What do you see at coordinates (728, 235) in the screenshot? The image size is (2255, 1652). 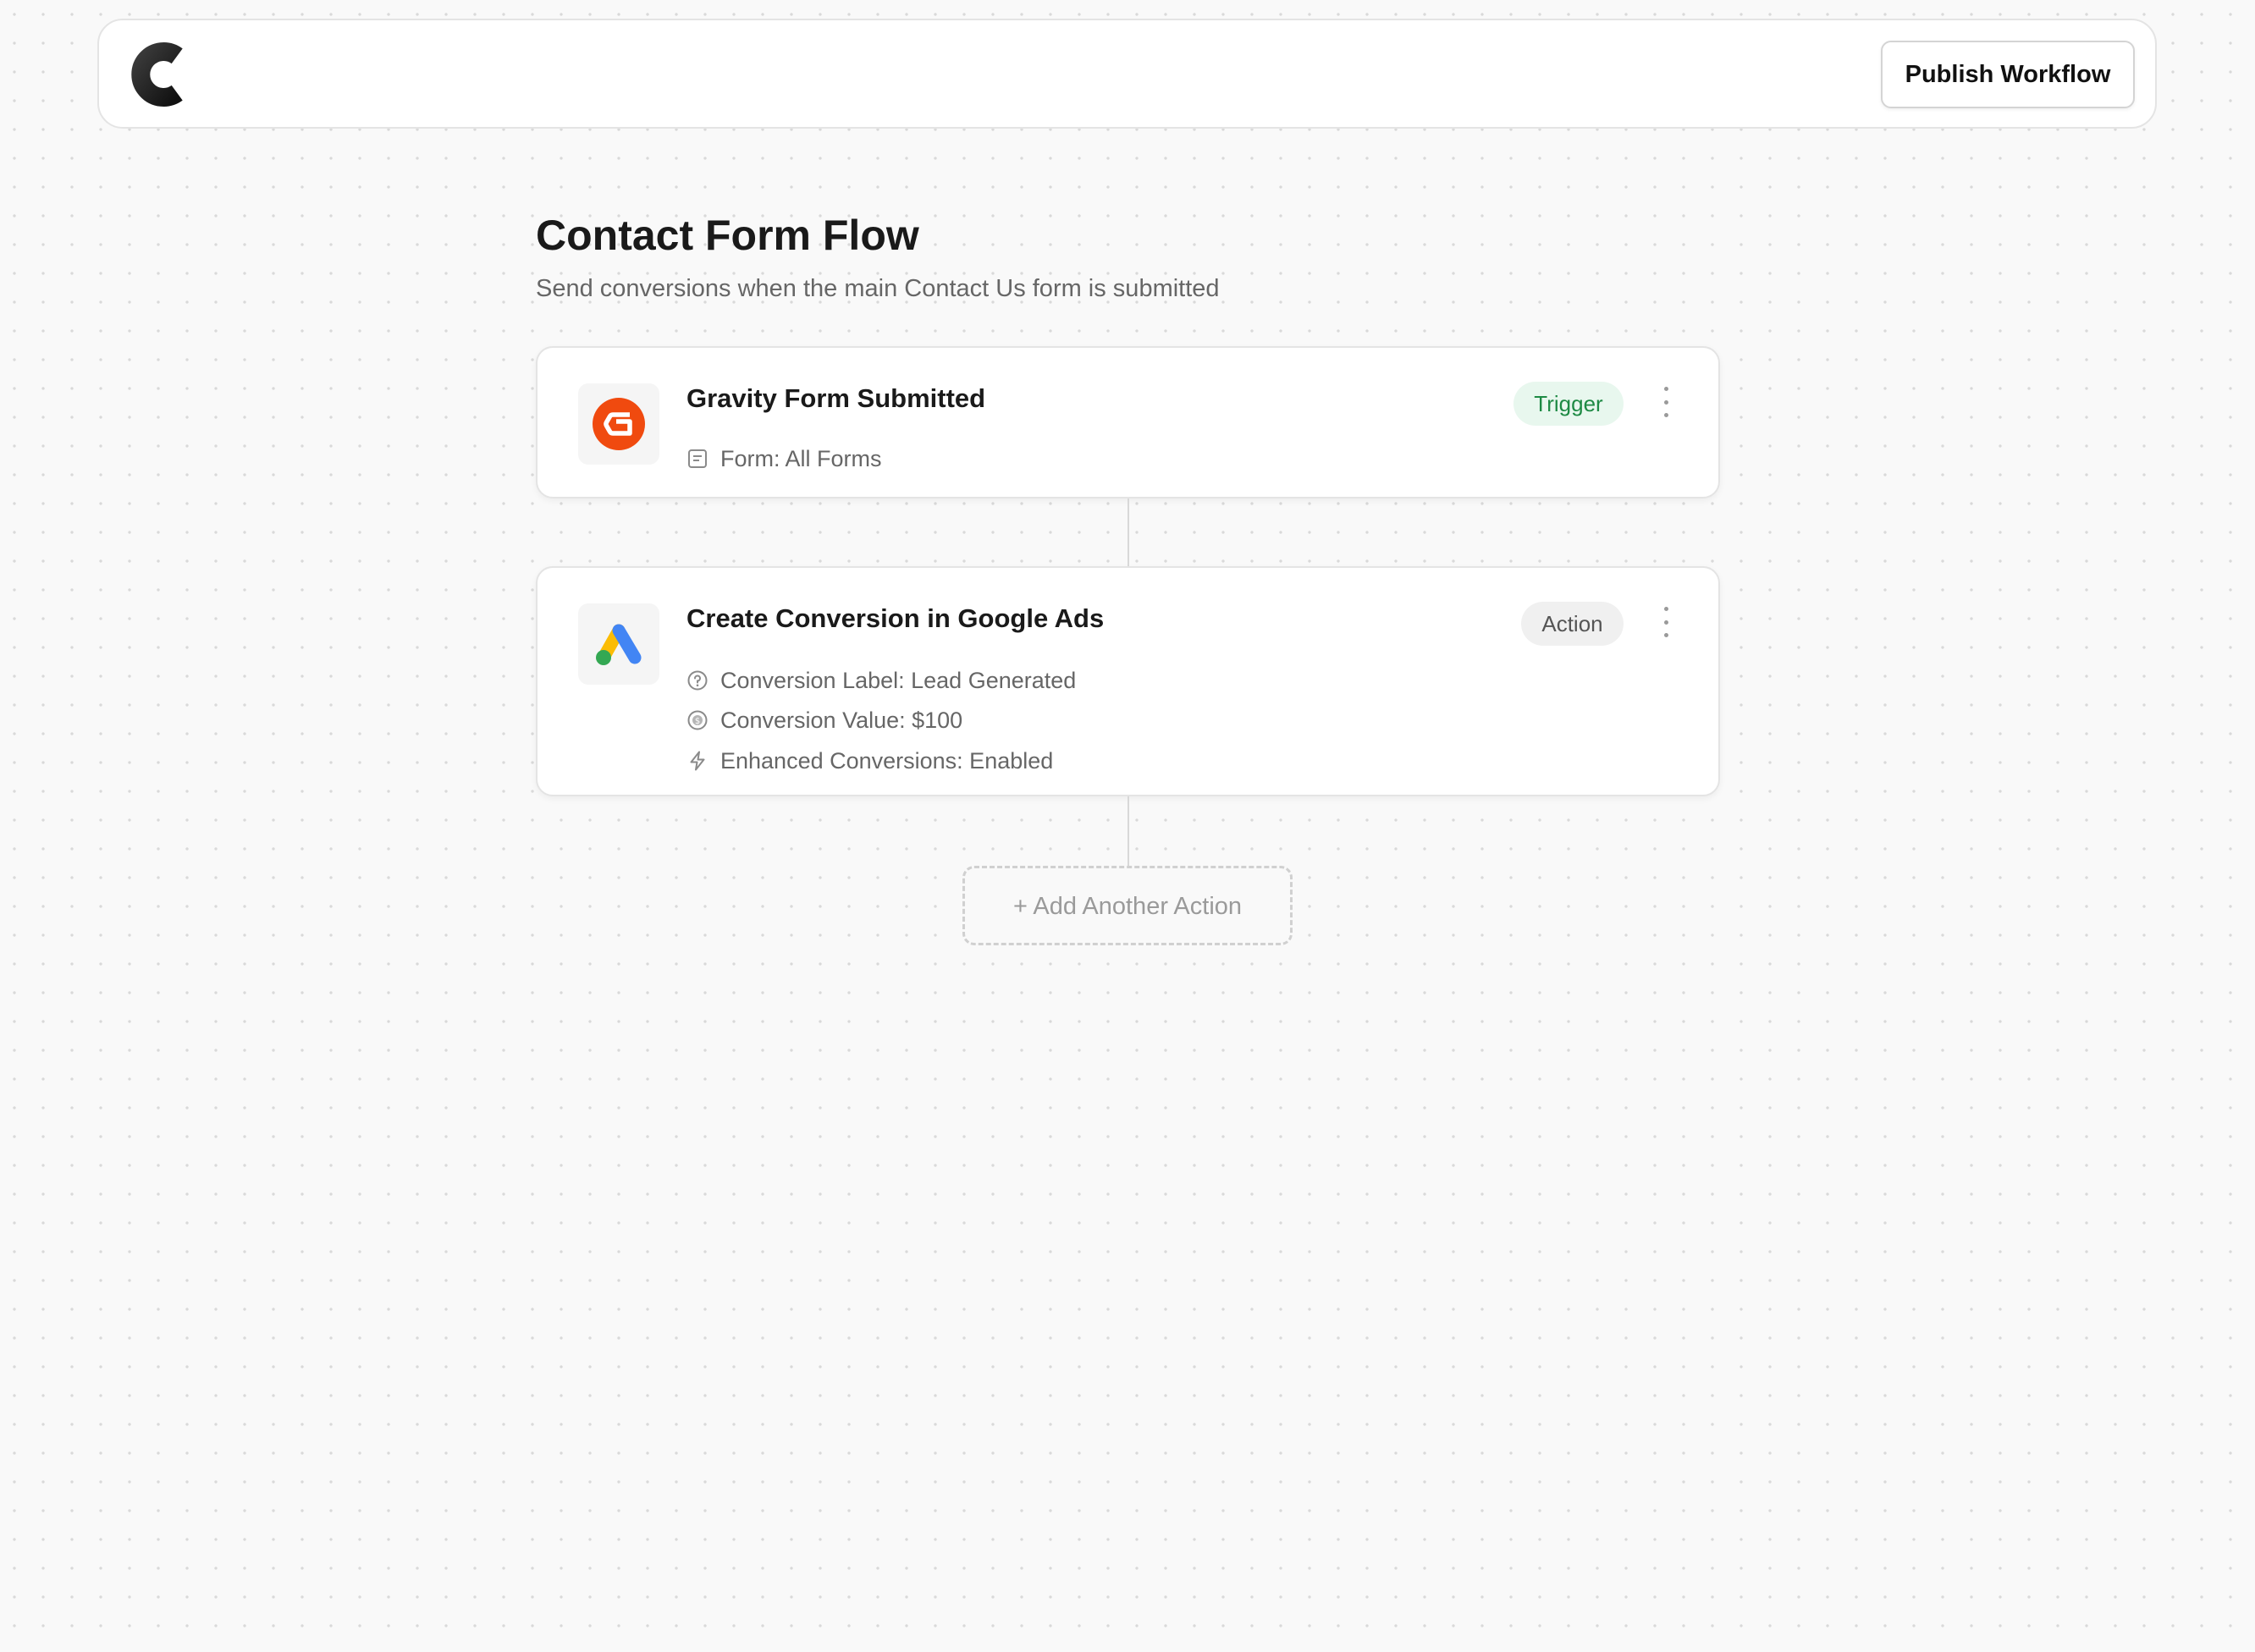 I see `page-title: Contact Form Flow` at bounding box center [728, 235].